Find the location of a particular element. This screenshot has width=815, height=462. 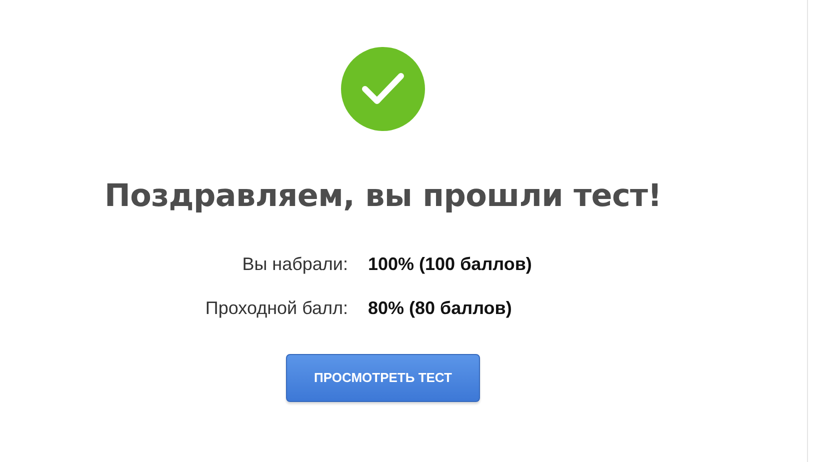

score-label: Вы набрали: is located at coordinates (294, 263).